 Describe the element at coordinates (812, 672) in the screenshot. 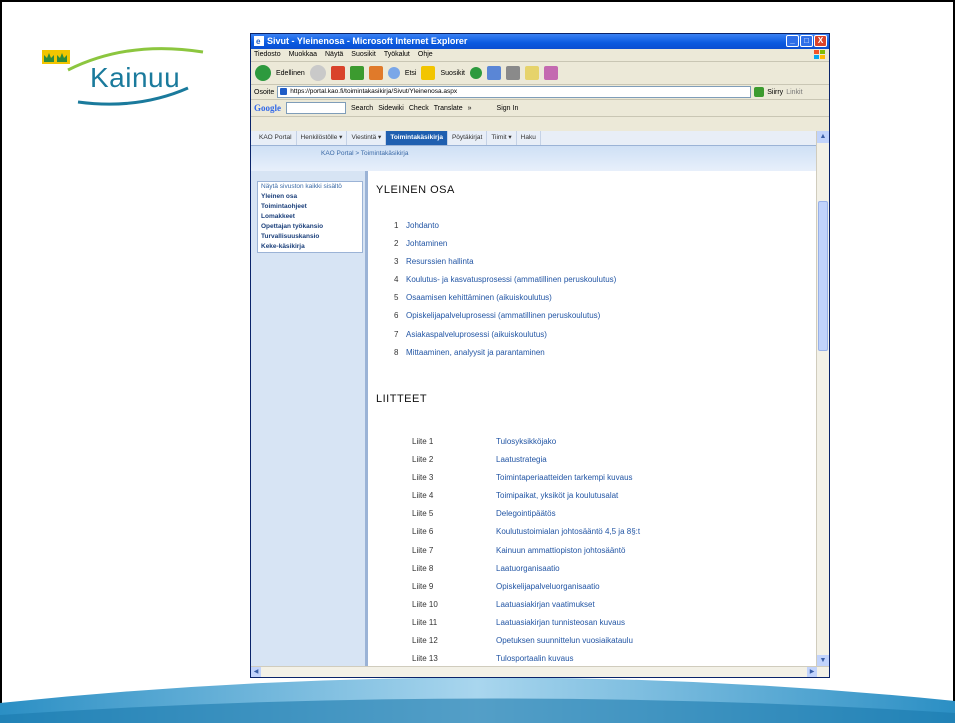

I see `scroll-right-arrow-icon: ▶` at that location.